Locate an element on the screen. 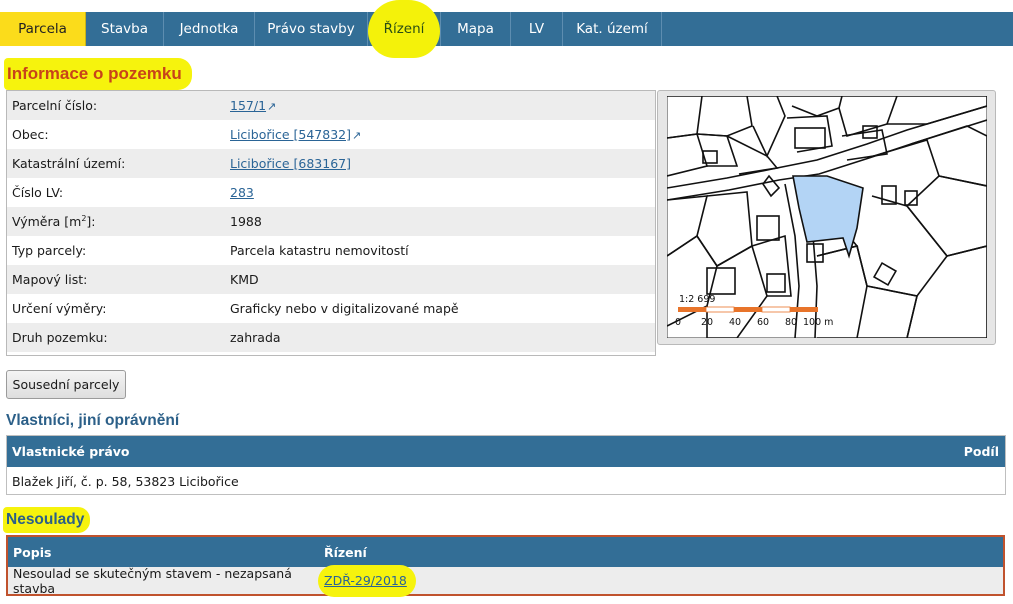 The width and height of the screenshot is (1013, 604). tab-label: Jednotka is located at coordinates (209, 29).